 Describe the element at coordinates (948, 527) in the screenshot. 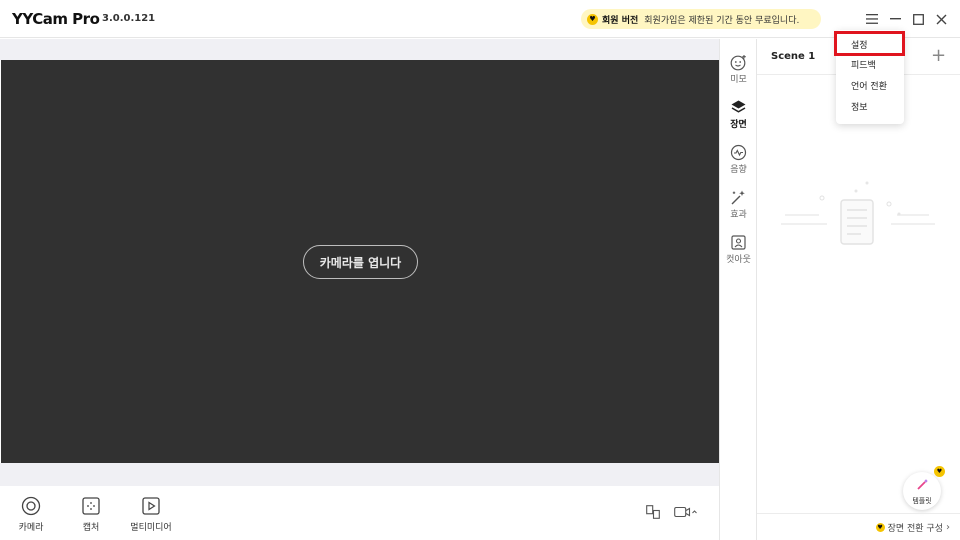

I see `chevron-right-icon: ›` at that location.